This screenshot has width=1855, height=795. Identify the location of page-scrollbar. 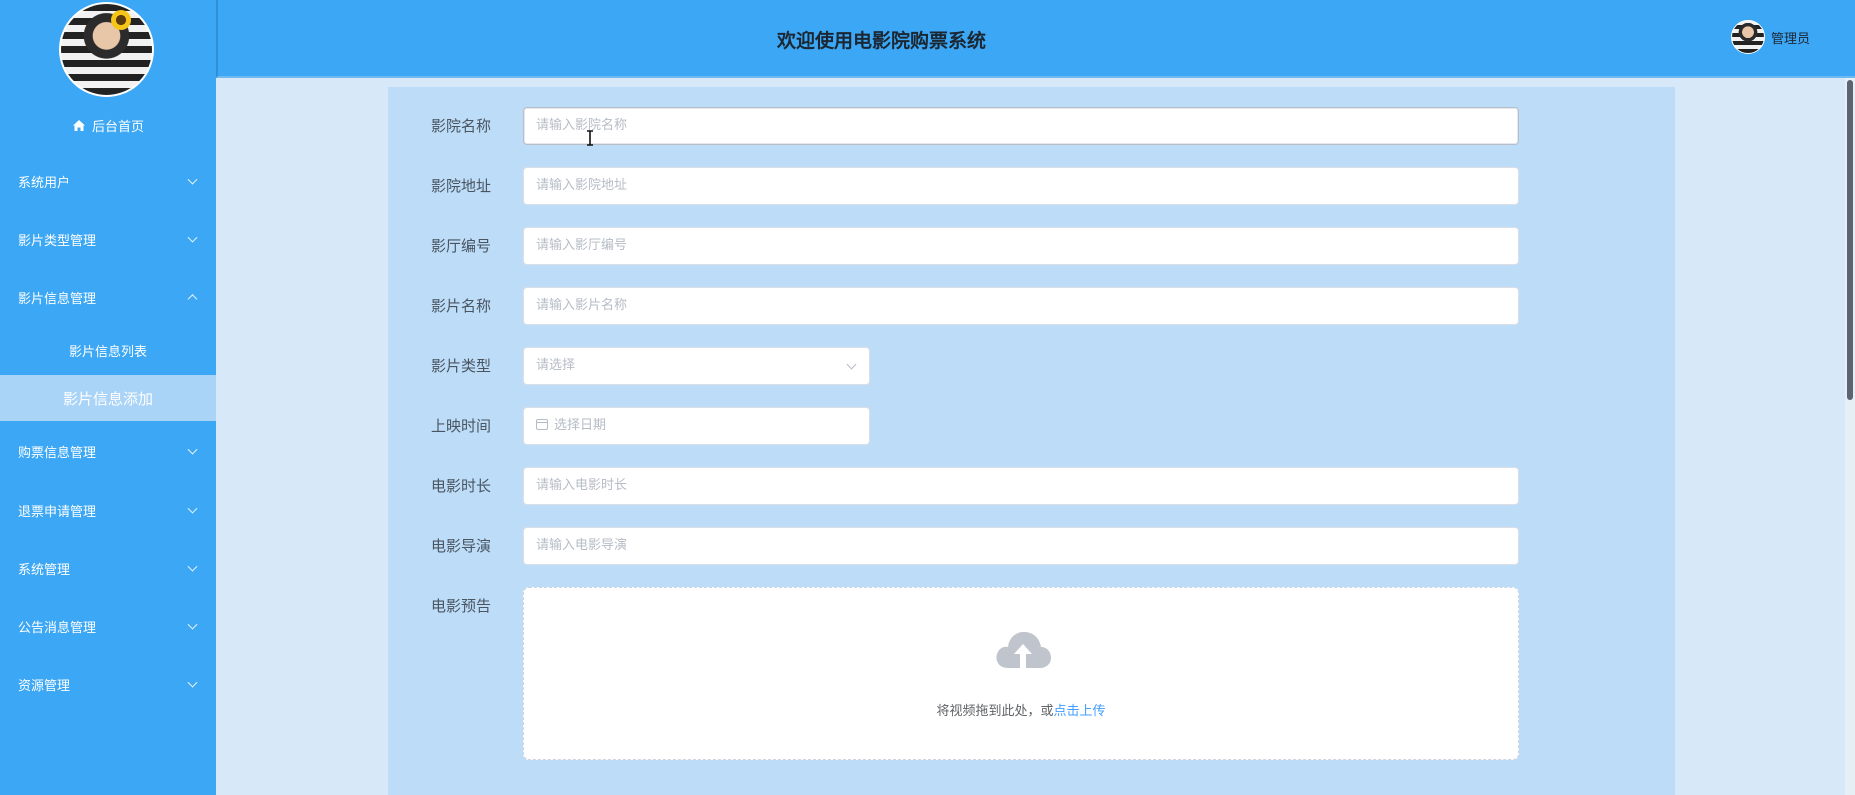
(1850, 436).